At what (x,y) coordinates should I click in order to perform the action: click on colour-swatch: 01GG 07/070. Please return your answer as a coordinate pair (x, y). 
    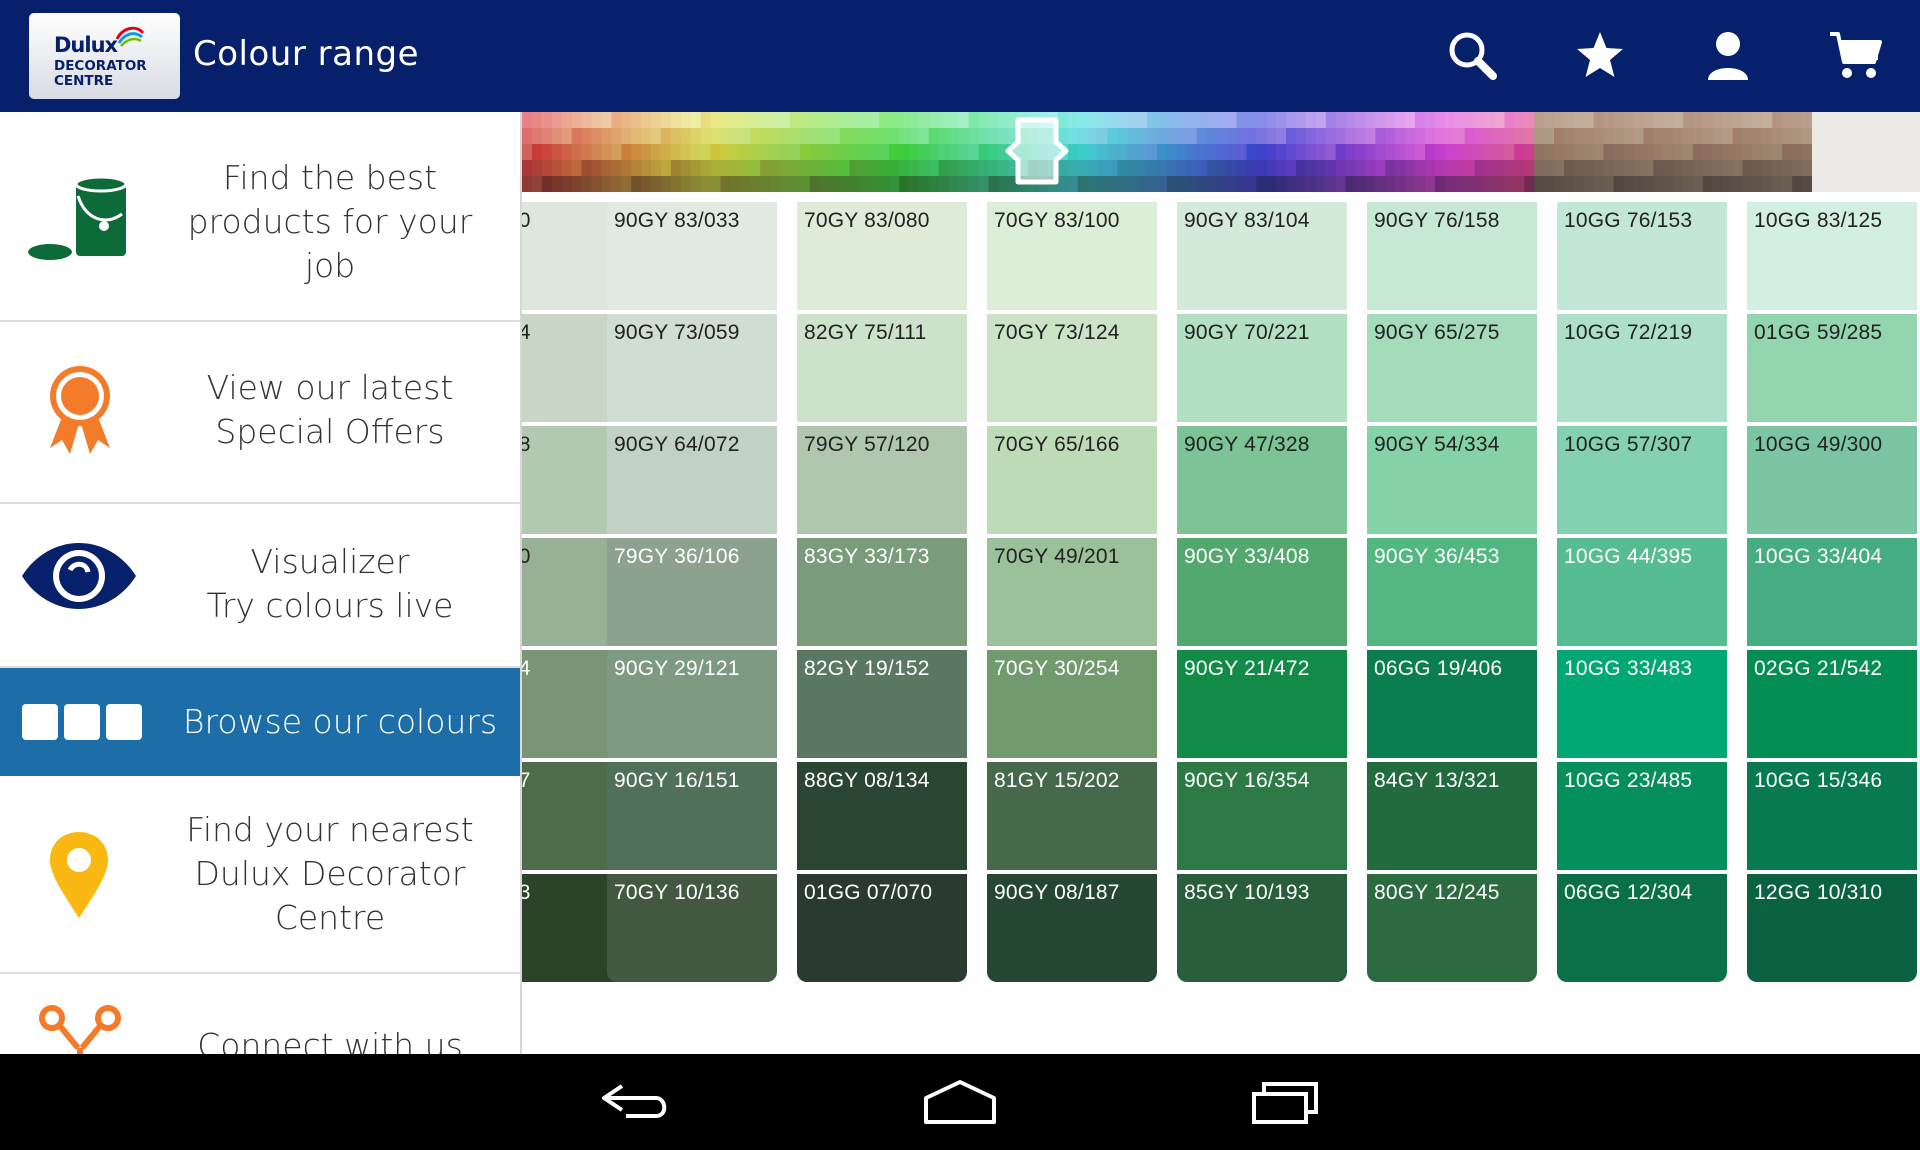
    Looking at the image, I should click on (882, 928).